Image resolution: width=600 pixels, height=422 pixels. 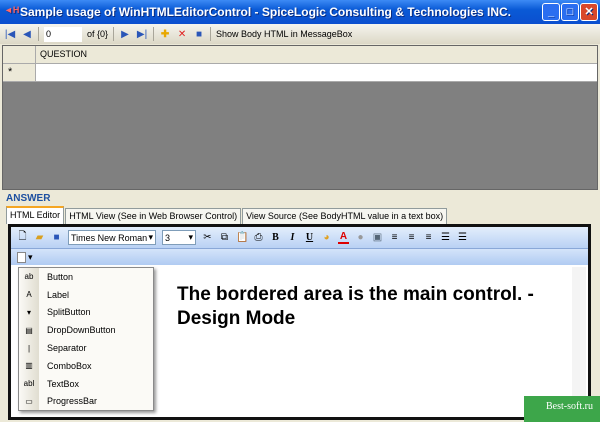 I want to click on menu-item-textbox: abl TextBox, so click(x=86, y=384).